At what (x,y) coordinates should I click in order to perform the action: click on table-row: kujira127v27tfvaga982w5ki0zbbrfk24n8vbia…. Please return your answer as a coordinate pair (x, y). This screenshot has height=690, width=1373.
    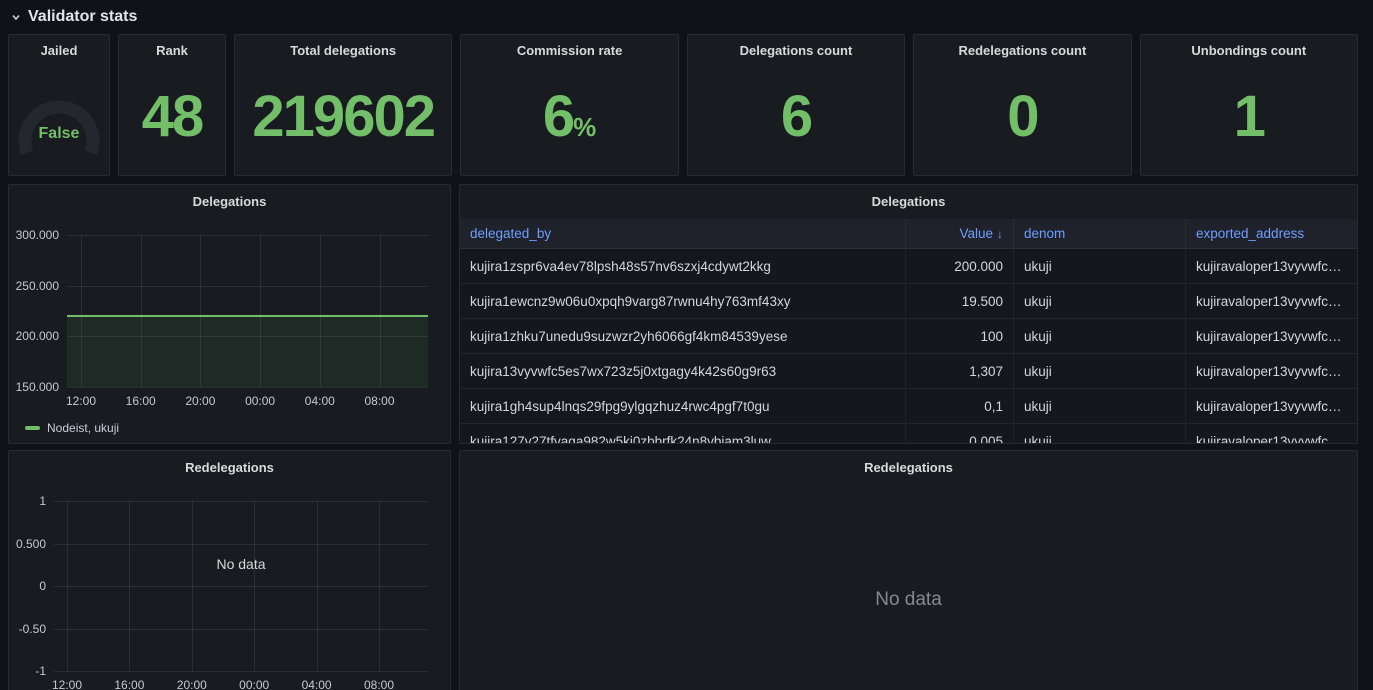
    Looking at the image, I should click on (908, 433).